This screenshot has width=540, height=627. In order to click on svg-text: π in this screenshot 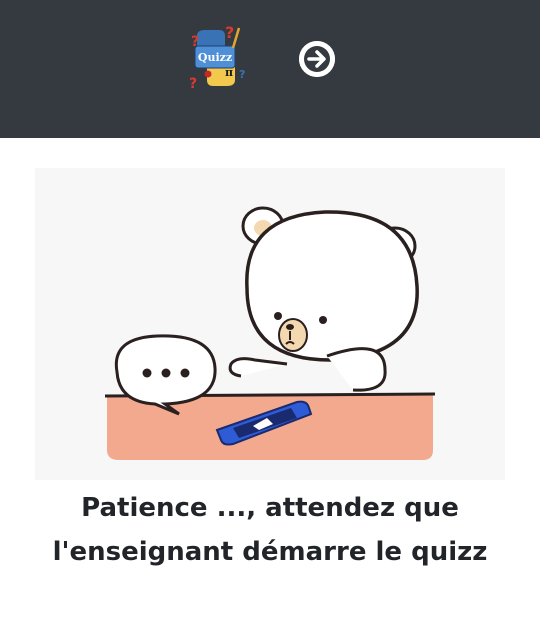, I will do `click(229, 72)`.